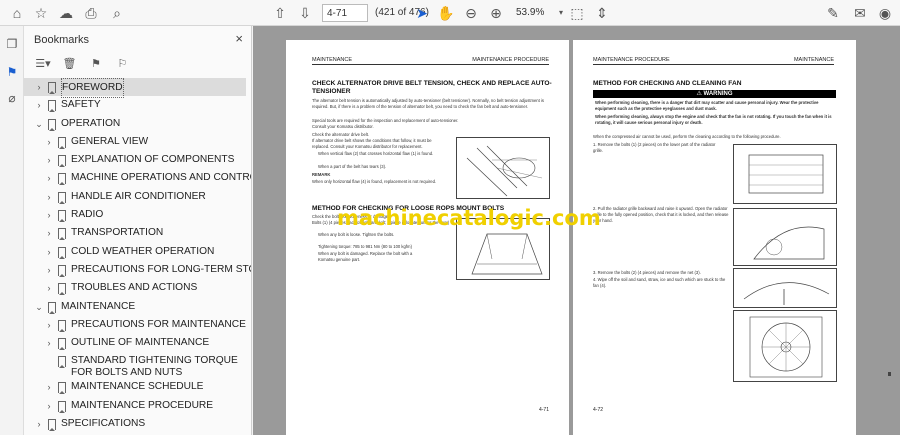 The image size is (900, 435). Describe the element at coordinates (135, 252) in the screenshot. I see `bookmark-item: › COLD WEATHER OPERATION` at that location.